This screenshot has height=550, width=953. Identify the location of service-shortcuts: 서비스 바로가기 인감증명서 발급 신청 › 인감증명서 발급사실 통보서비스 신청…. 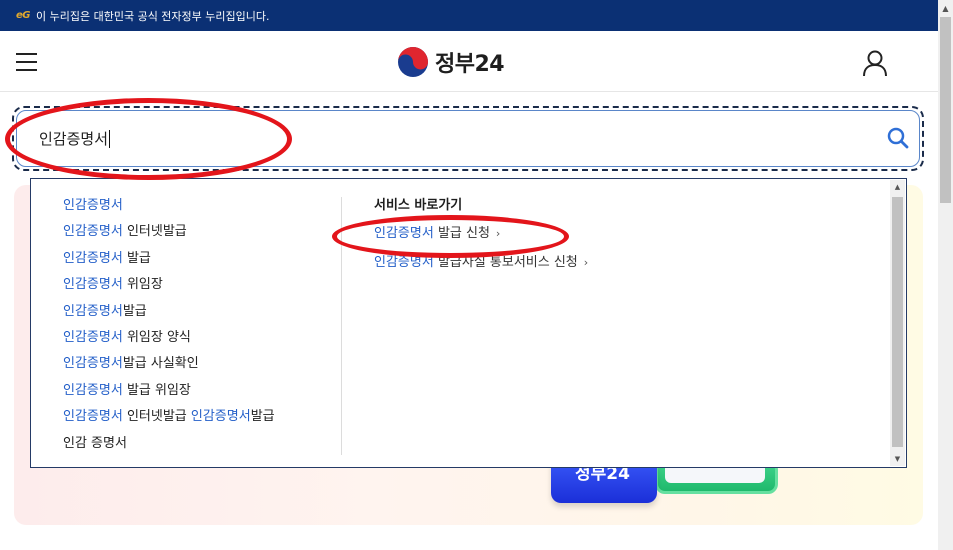
(574, 240).